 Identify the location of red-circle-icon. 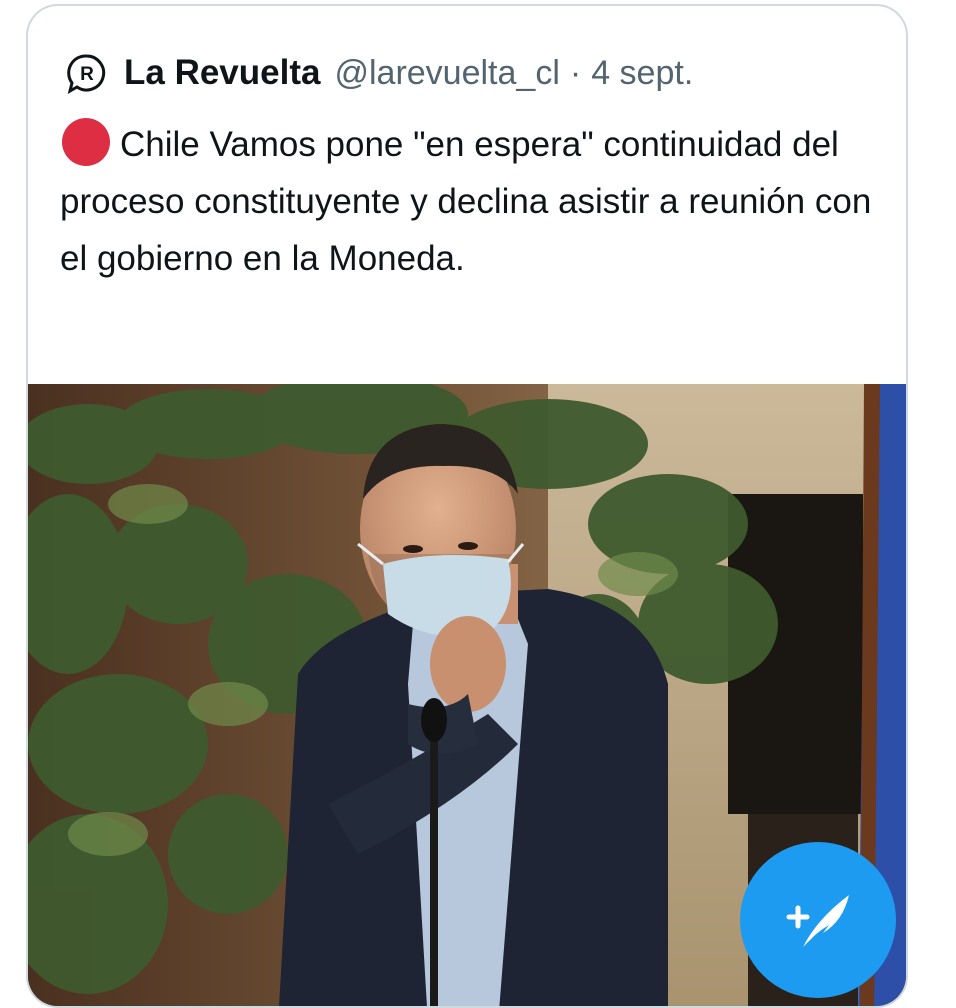
(86, 142).